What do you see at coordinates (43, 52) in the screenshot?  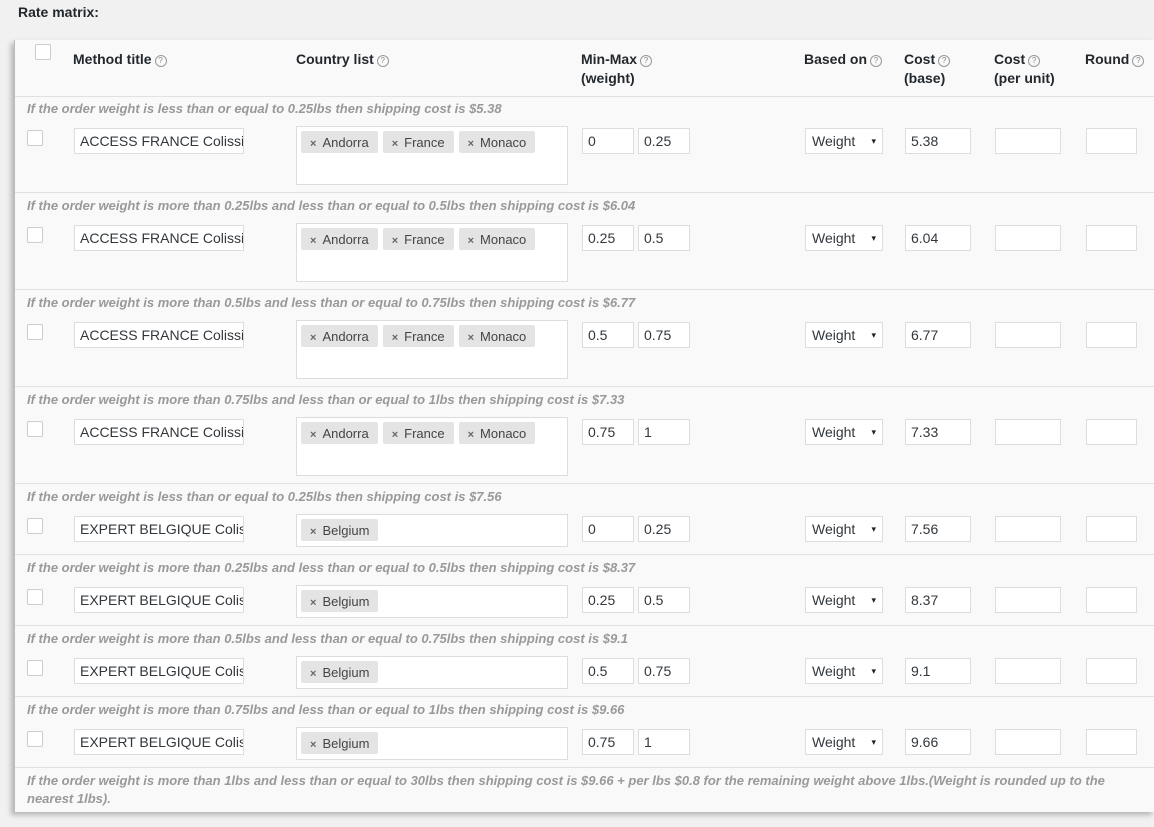 I see `select-all-checkbox` at bounding box center [43, 52].